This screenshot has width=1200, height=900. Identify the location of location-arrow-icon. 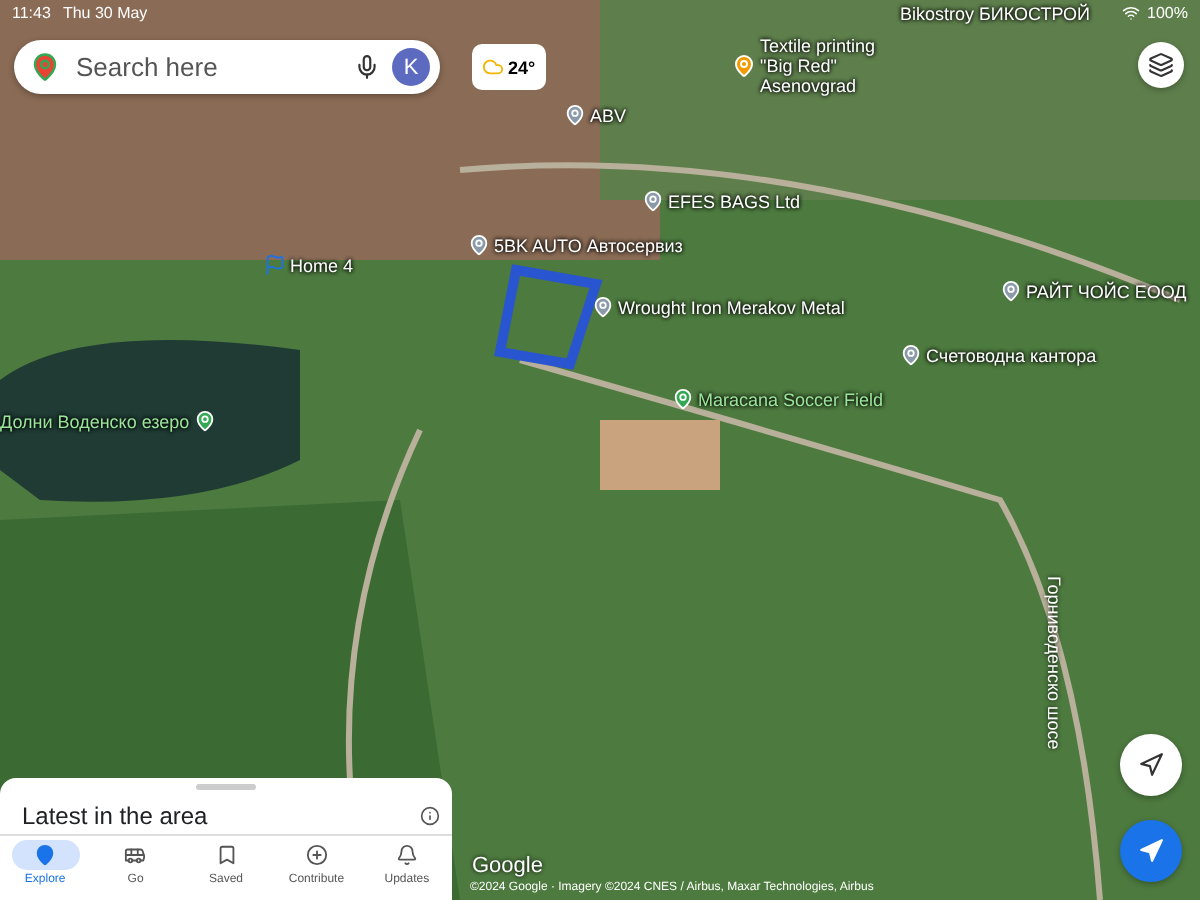
(1151, 765).